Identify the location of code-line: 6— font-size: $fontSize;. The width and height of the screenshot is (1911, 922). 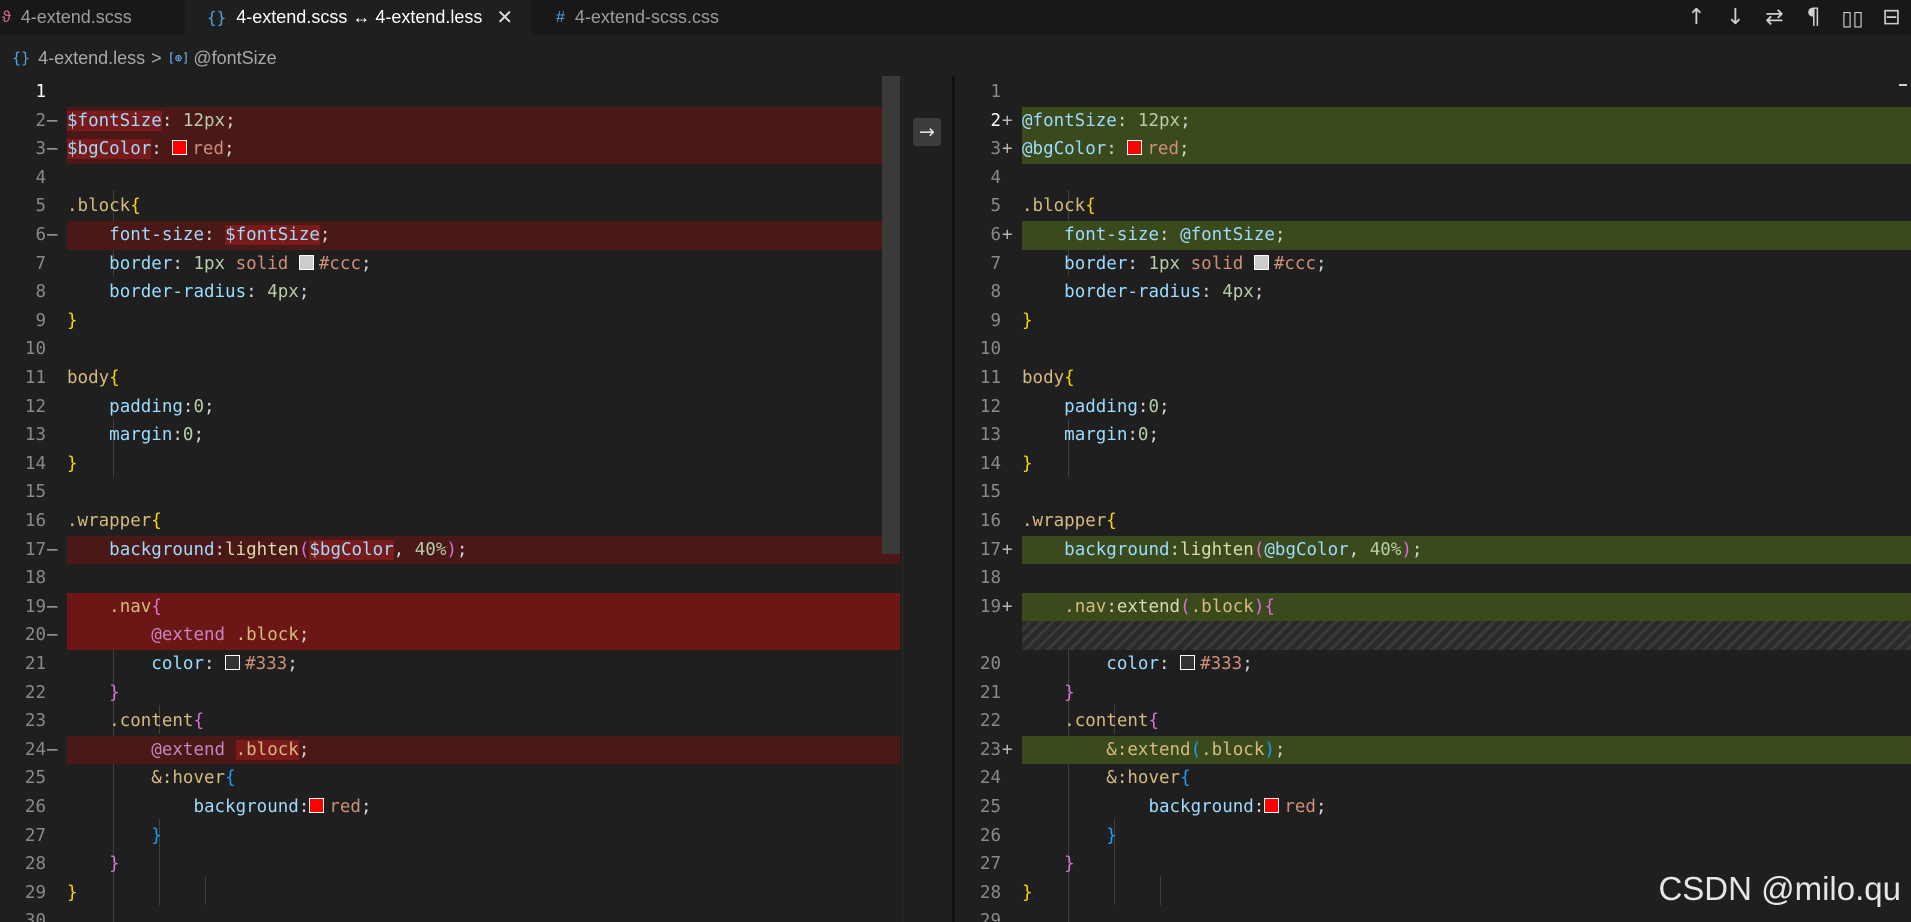
(450, 235).